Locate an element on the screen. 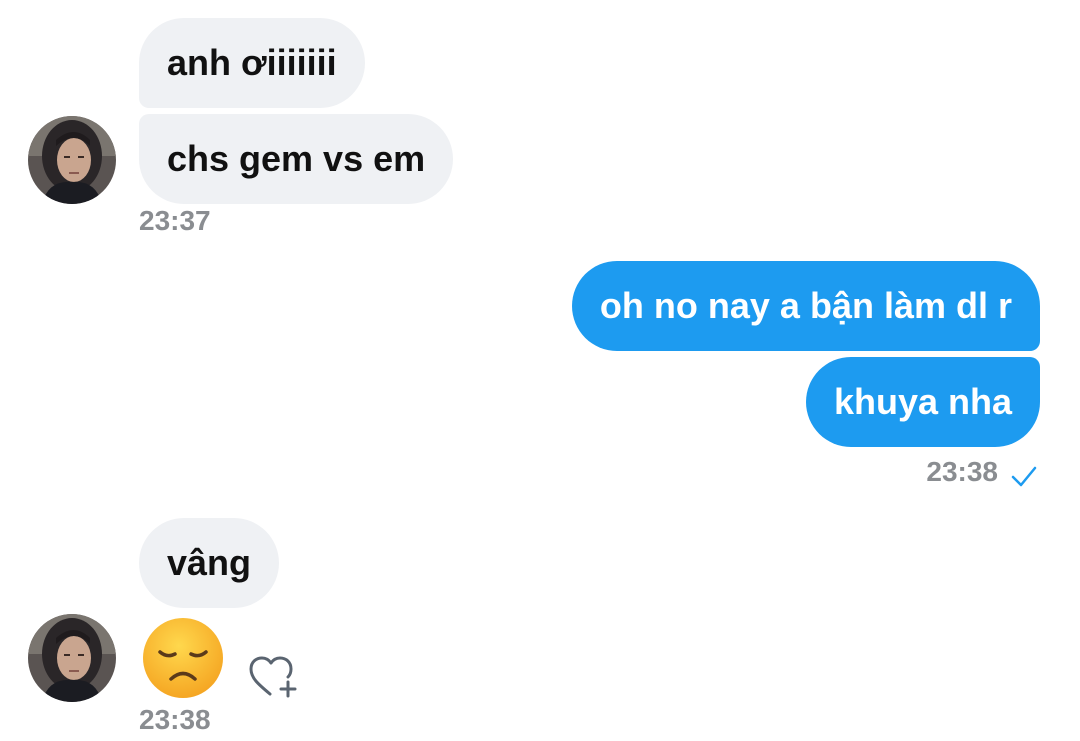 This screenshot has height=741, width=1080. add-reaction-heart-icon is located at coordinates (274, 679).